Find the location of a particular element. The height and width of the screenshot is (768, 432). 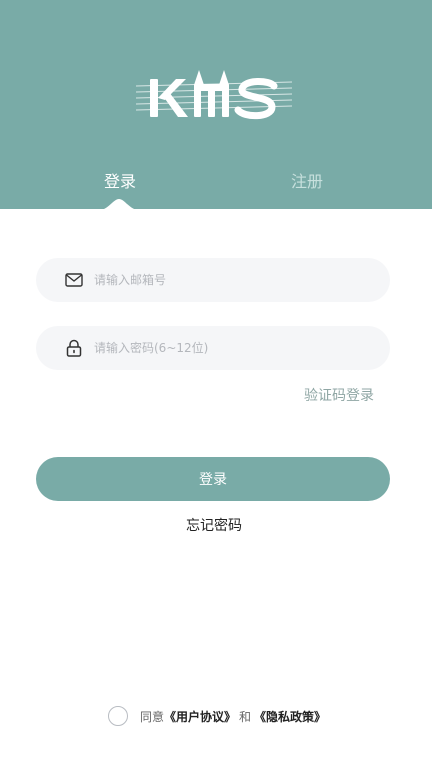

mail-icon is located at coordinates (74, 280).